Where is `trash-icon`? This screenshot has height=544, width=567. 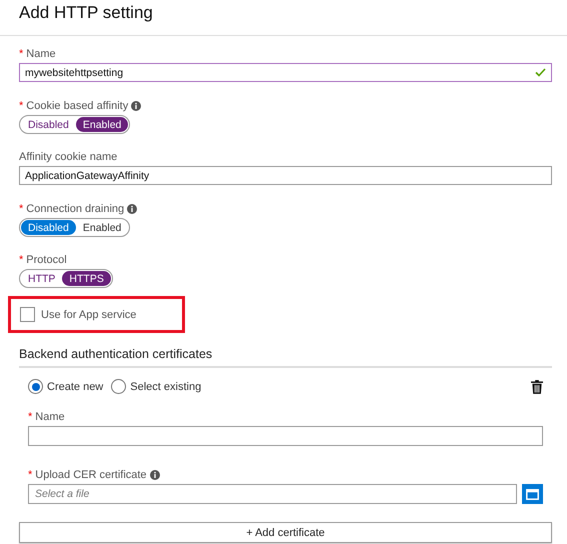
trash-icon is located at coordinates (537, 387).